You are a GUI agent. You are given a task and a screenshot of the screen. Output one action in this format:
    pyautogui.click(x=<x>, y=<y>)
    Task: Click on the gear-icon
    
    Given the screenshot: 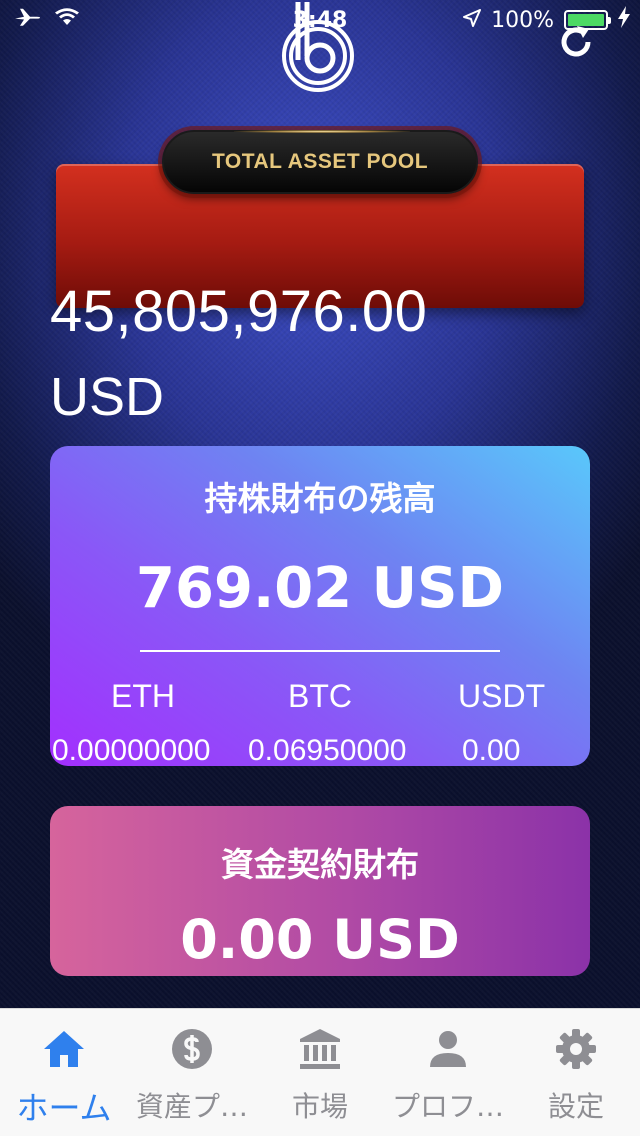 What is the action you would take?
    pyautogui.click(x=576, y=1049)
    